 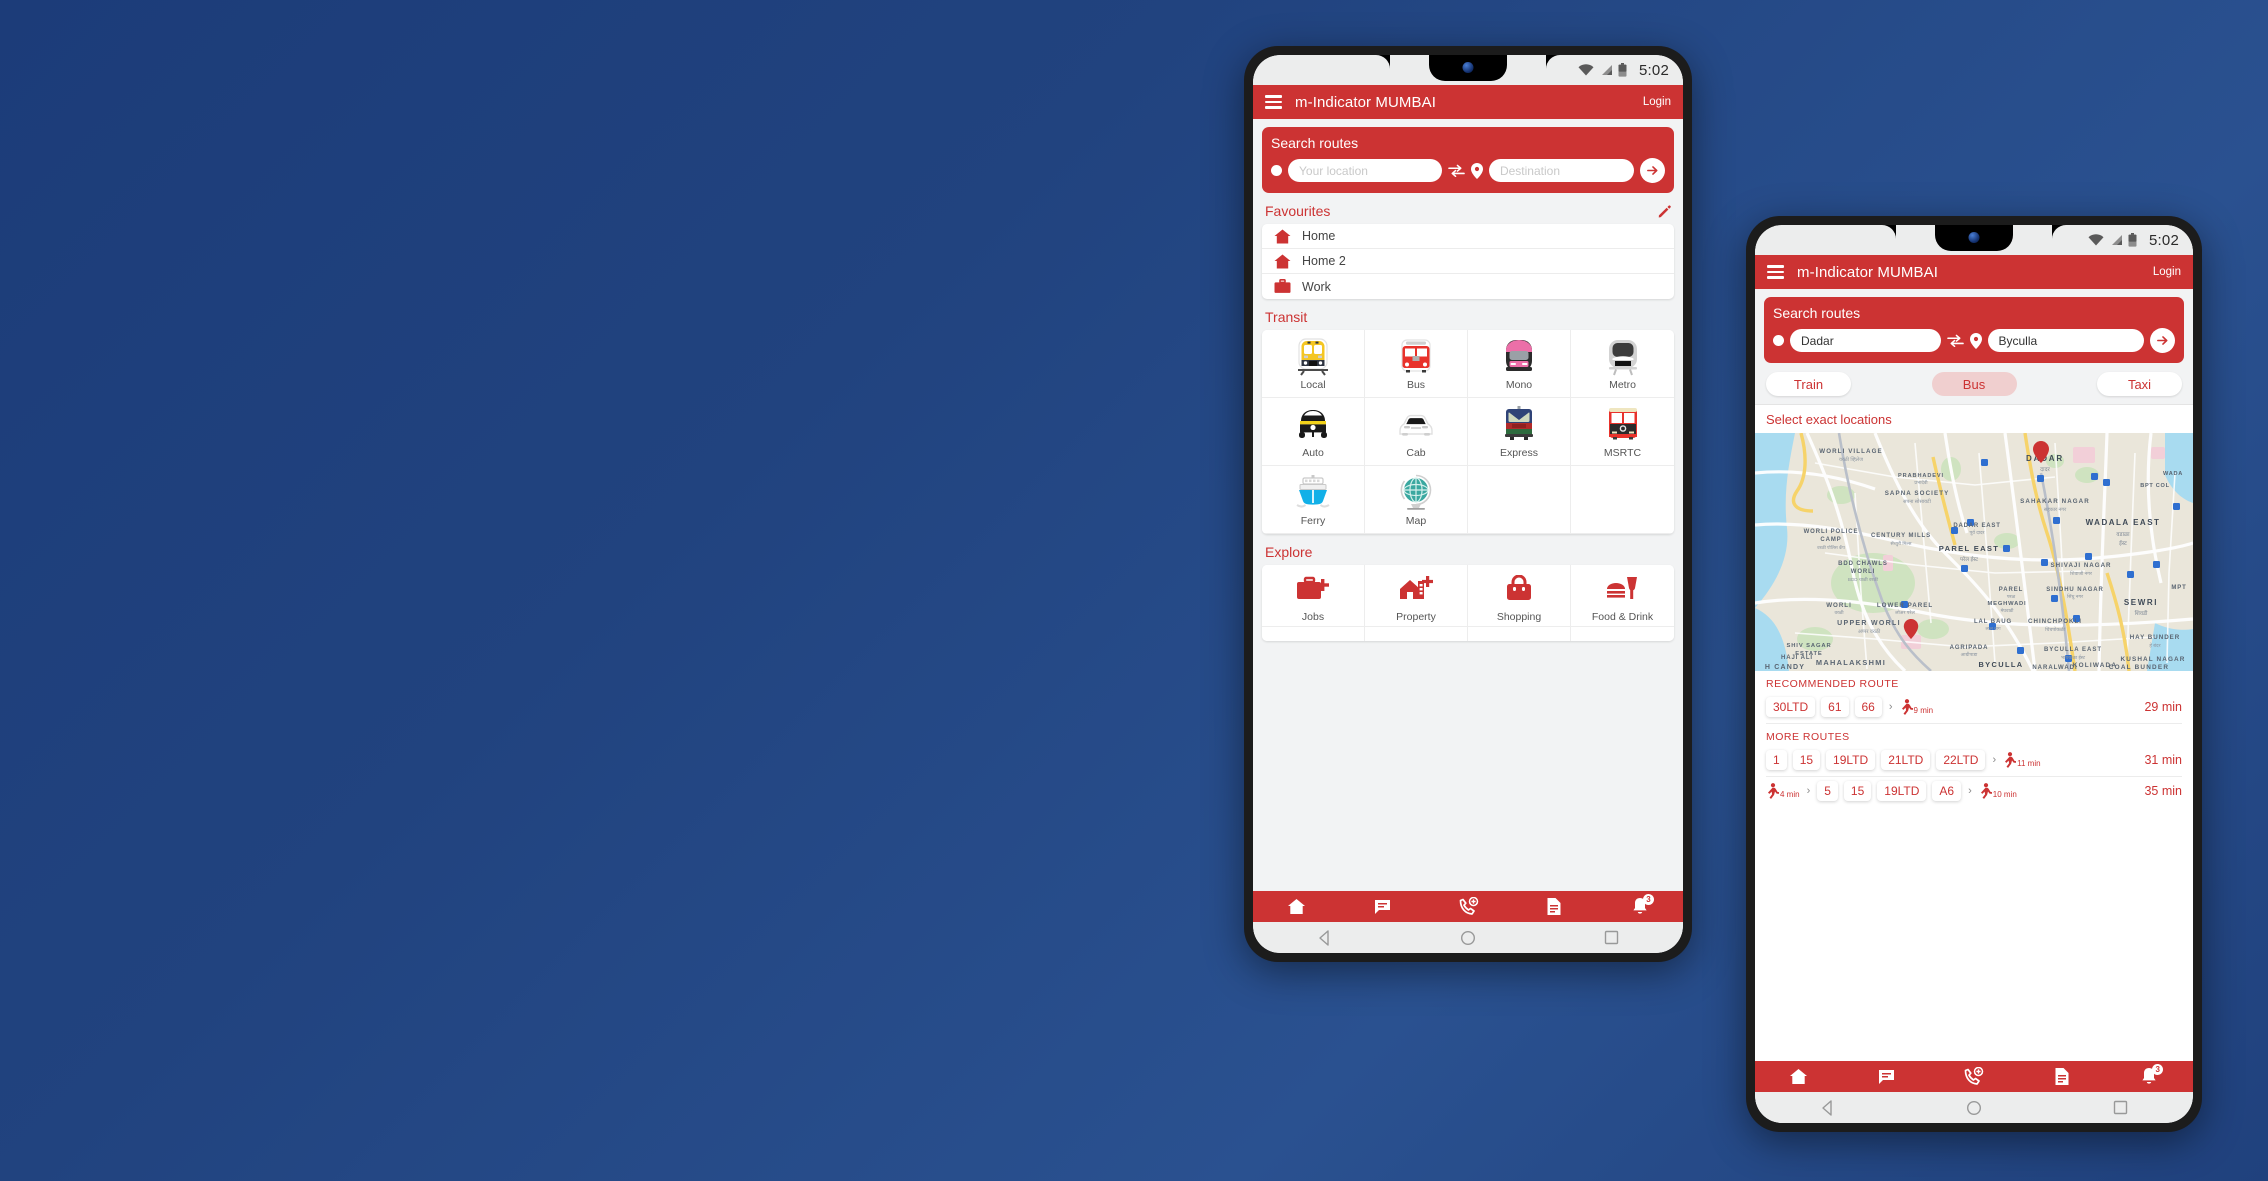 I want to click on msrtc-bus-icon, so click(x=1623, y=425).